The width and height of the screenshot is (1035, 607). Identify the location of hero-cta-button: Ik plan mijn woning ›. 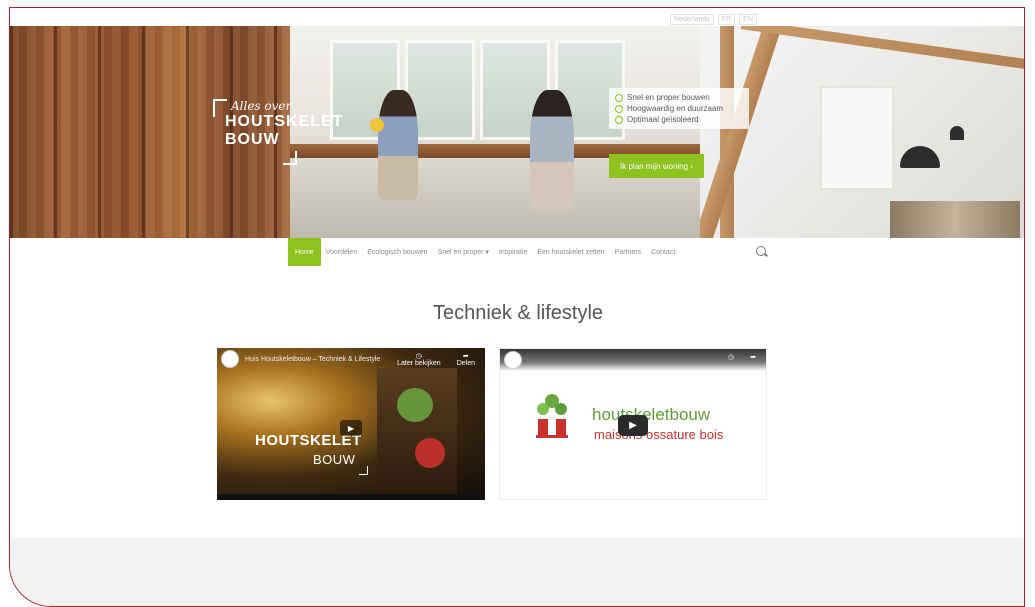
(656, 166).